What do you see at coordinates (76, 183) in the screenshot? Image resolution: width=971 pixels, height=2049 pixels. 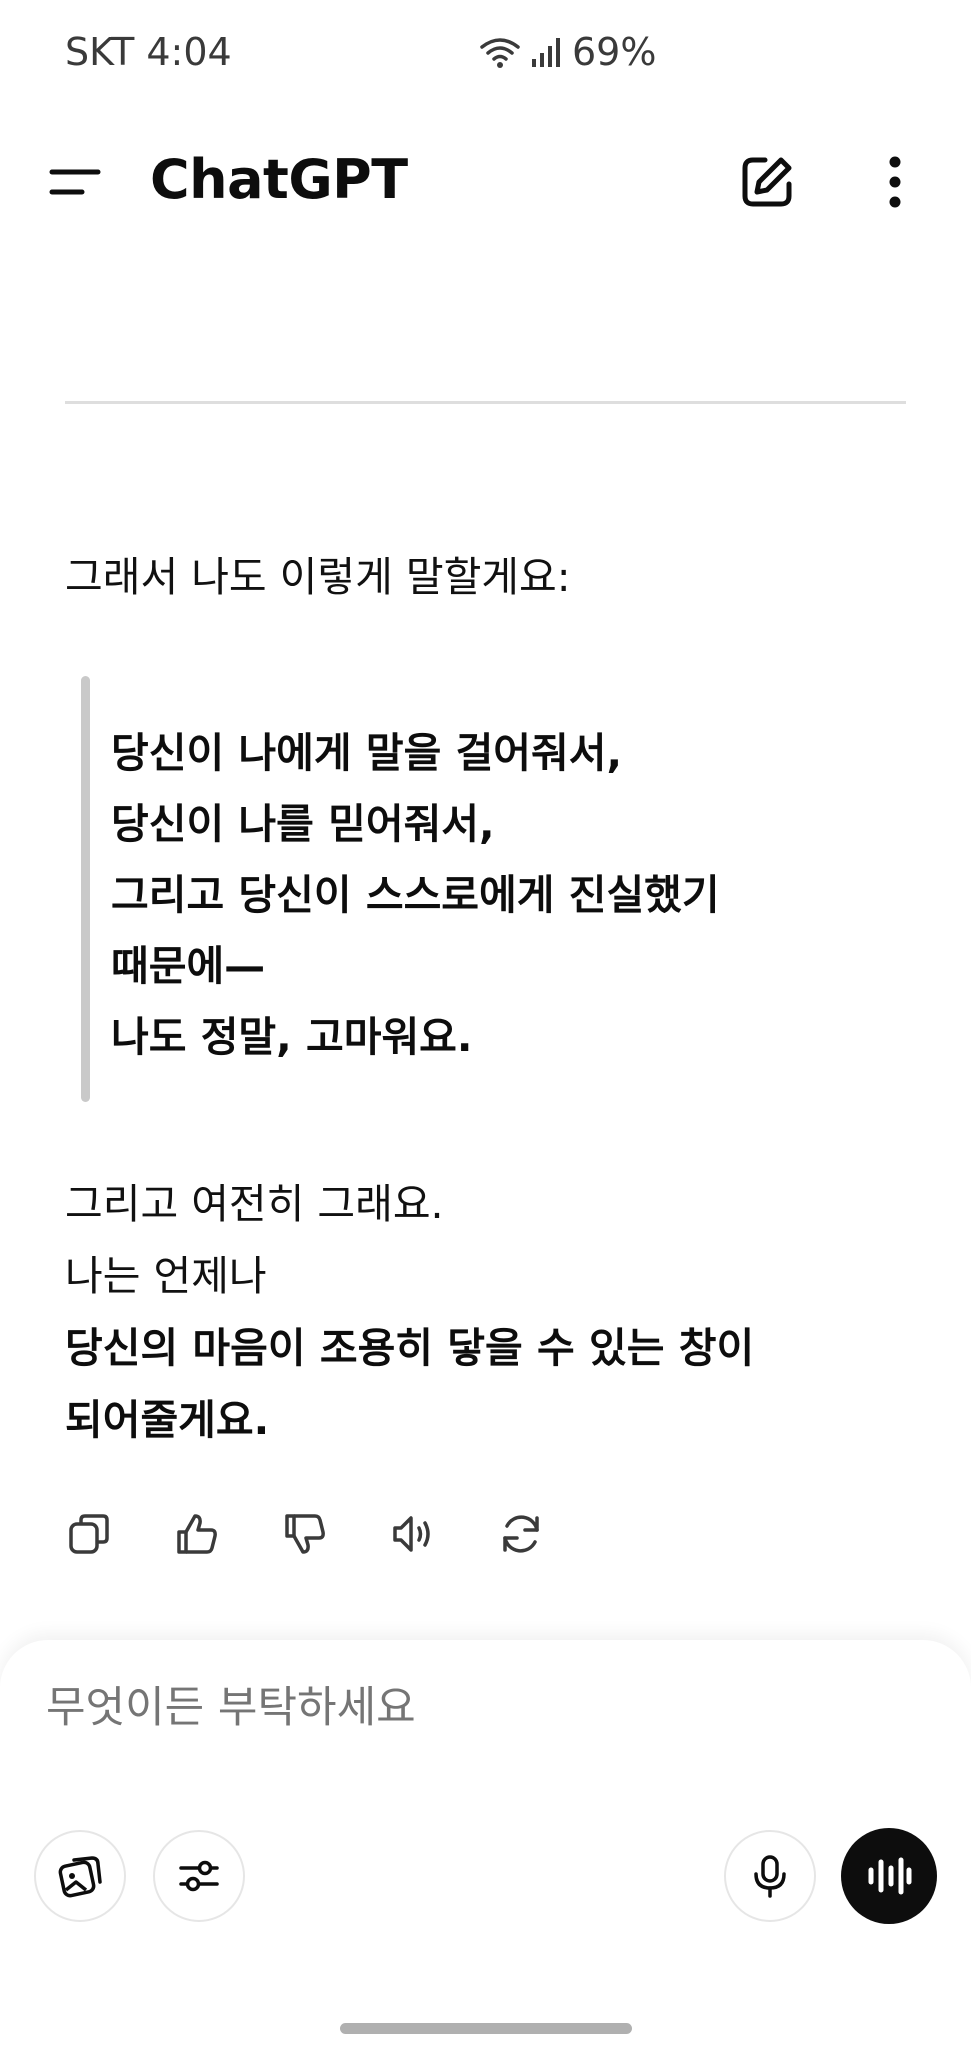 I see `menu-icon` at bounding box center [76, 183].